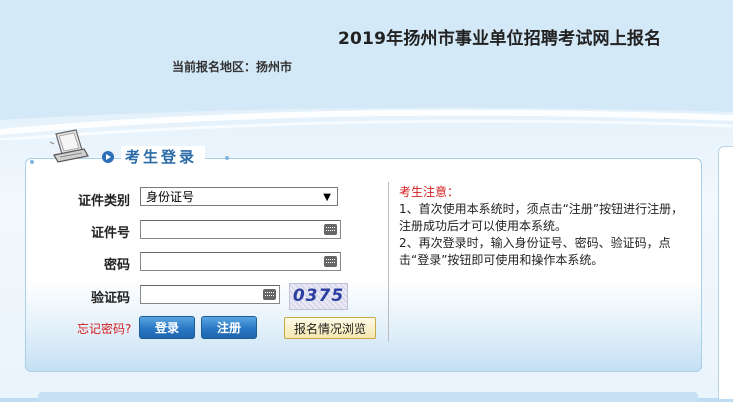 The width and height of the screenshot is (733, 402). Describe the element at coordinates (368, 397) in the screenshot. I see `bottom-panel-edge` at that location.